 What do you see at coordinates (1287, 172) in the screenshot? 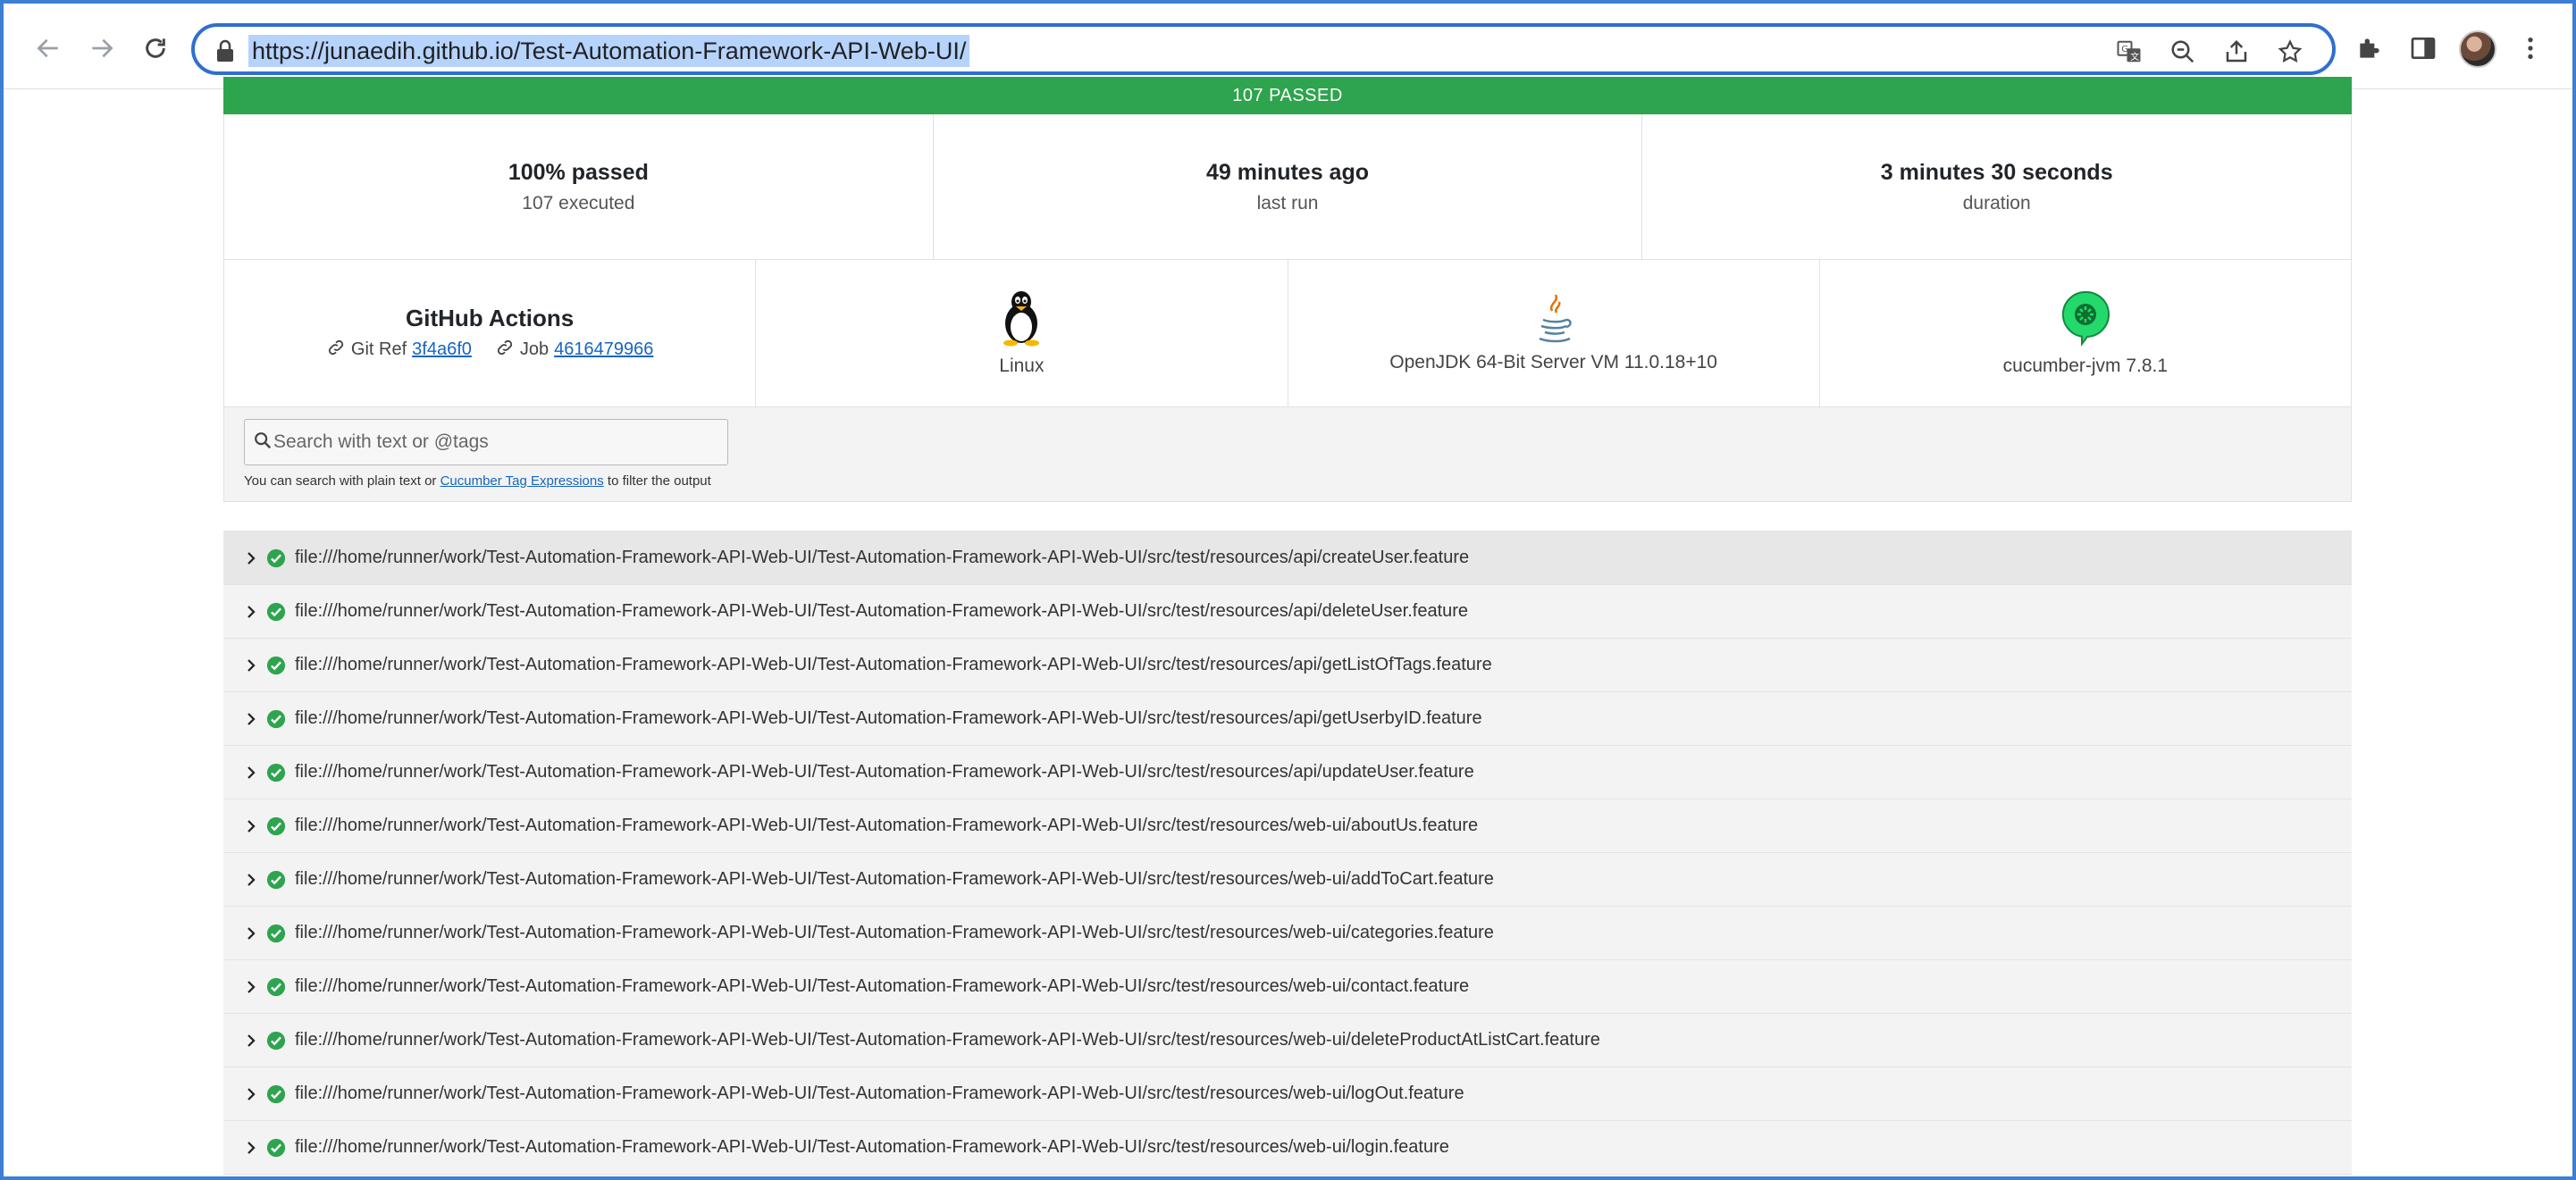
I see `stat-value: 49 minutes ago` at bounding box center [1287, 172].